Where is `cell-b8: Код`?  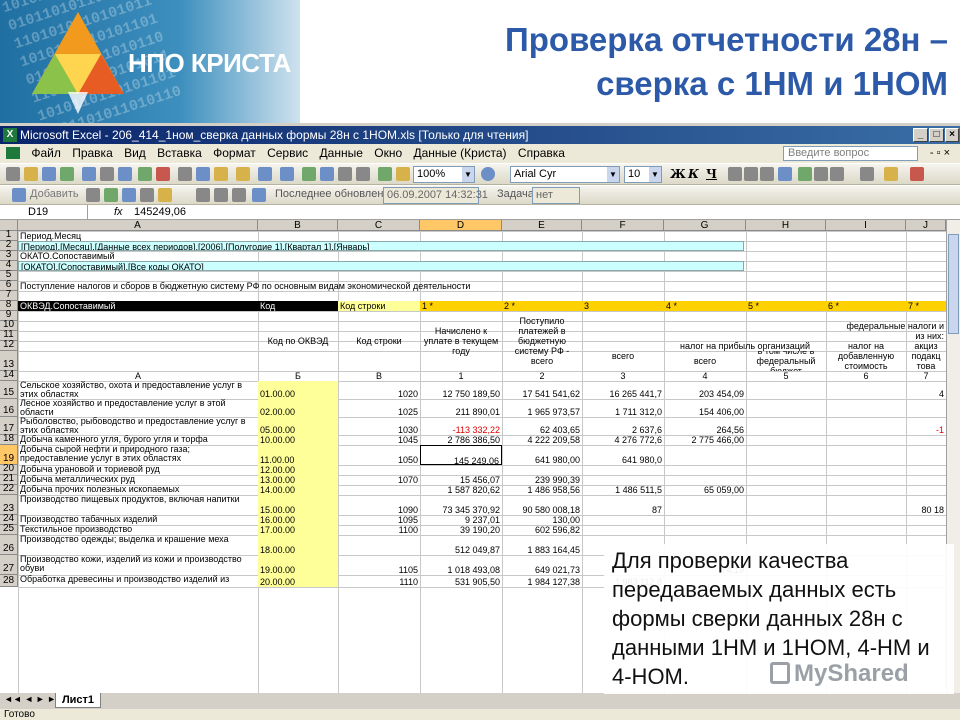
cell-b8: Код is located at coordinates (298, 306).